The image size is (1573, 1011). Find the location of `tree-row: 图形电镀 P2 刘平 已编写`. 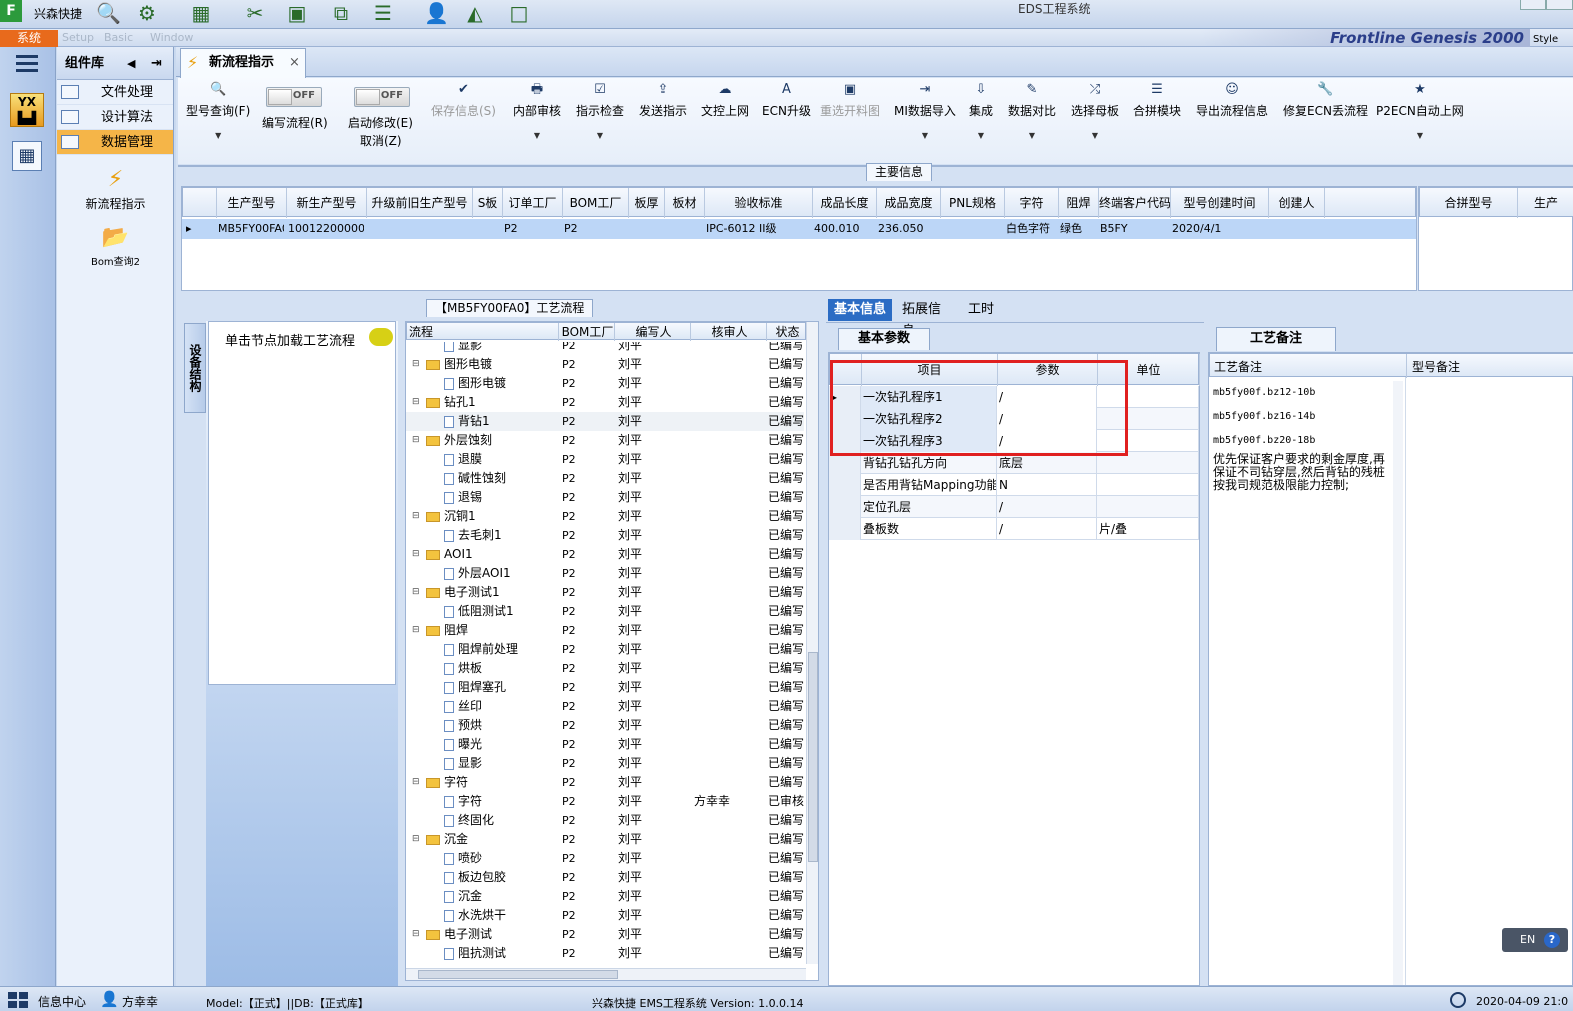

tree-row: 图形电镀 P2 刘平 已编写 is located at coordinates (605, 383).